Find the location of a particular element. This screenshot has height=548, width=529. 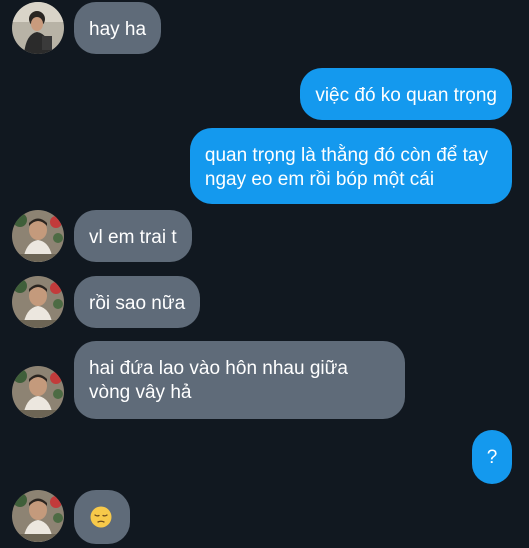

message-text: việc đó ko quan trọng is located at coordinates (406, 95).